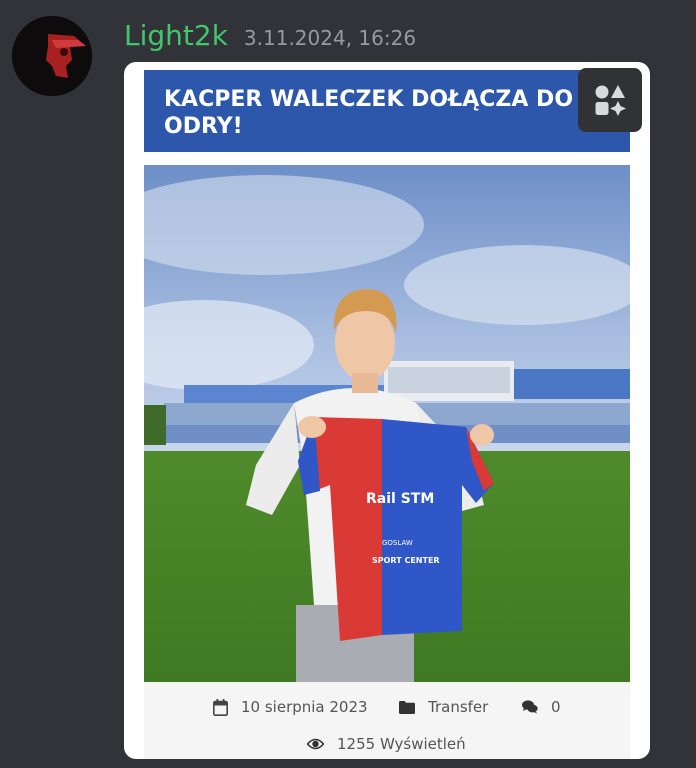  I want to click on app-launcher-icon, so click(610, 100).